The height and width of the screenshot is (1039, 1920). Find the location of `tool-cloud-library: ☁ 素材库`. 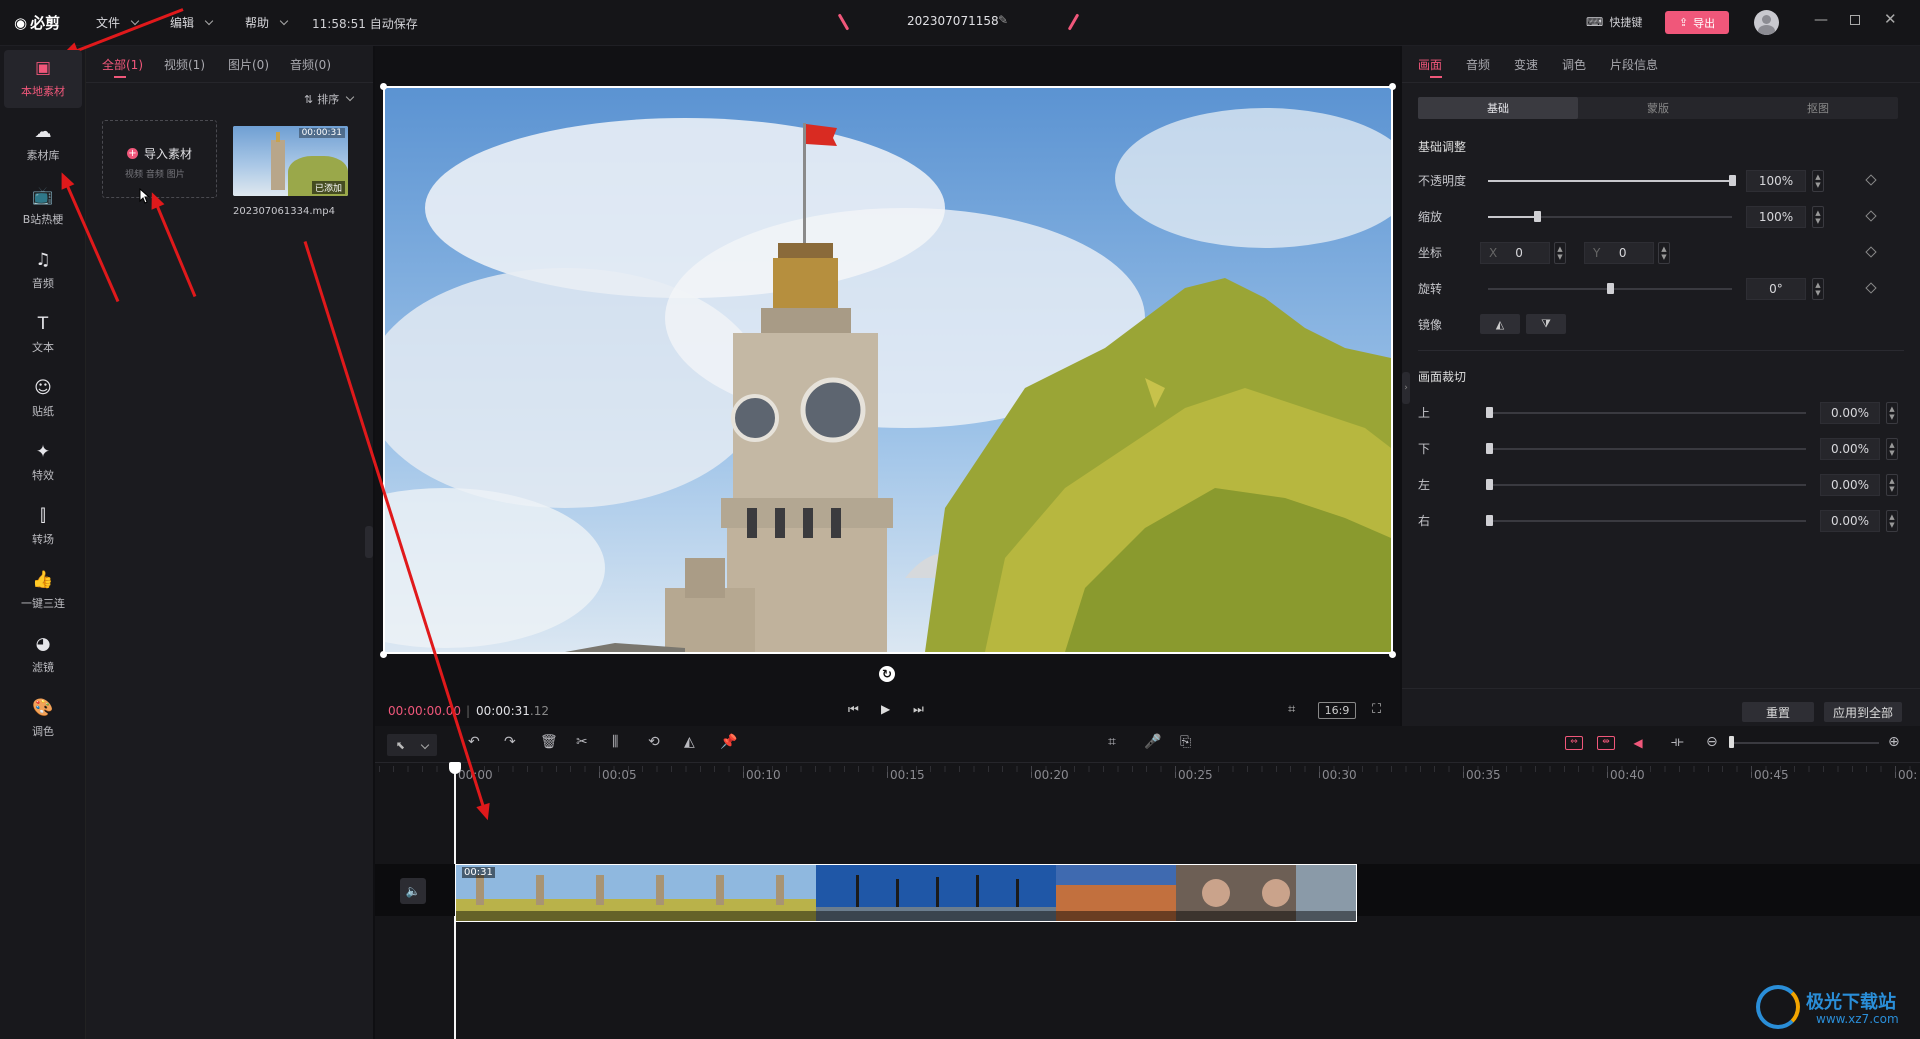

tool-cloud-library: ☁ 素材库 is located at coordinates (43, 143).